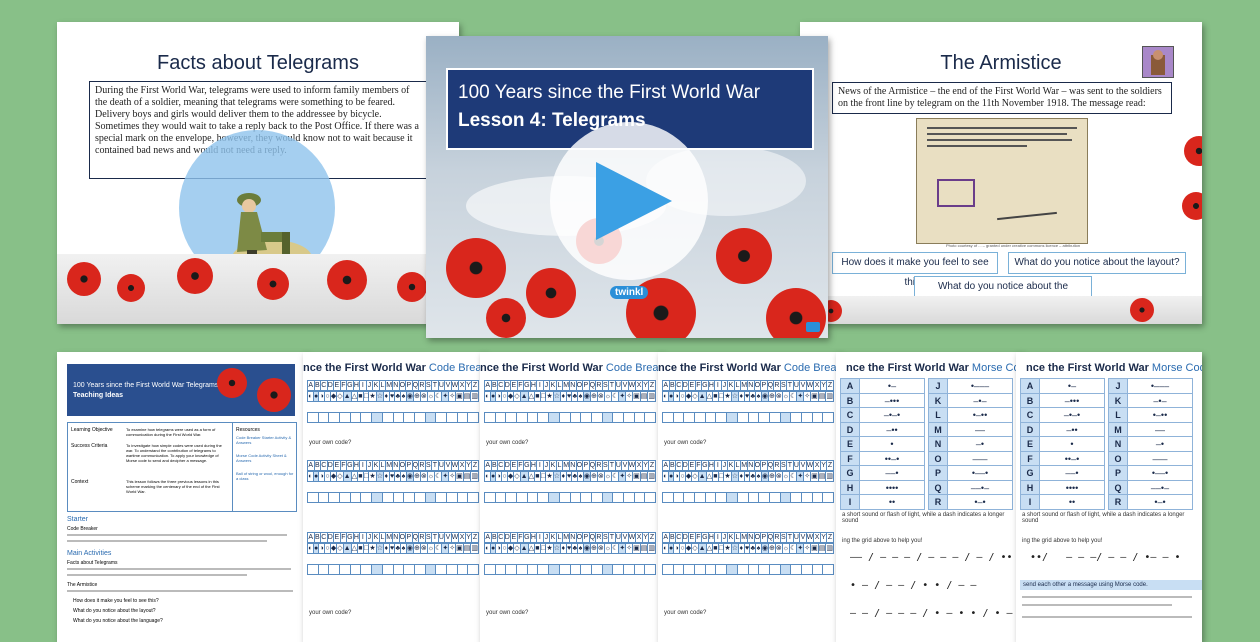 This screenshot has width=1260, height=642. What do you see at coordinates (629, 201) in the screenshot?
I see `play-button` at bounding box center [629, 201].